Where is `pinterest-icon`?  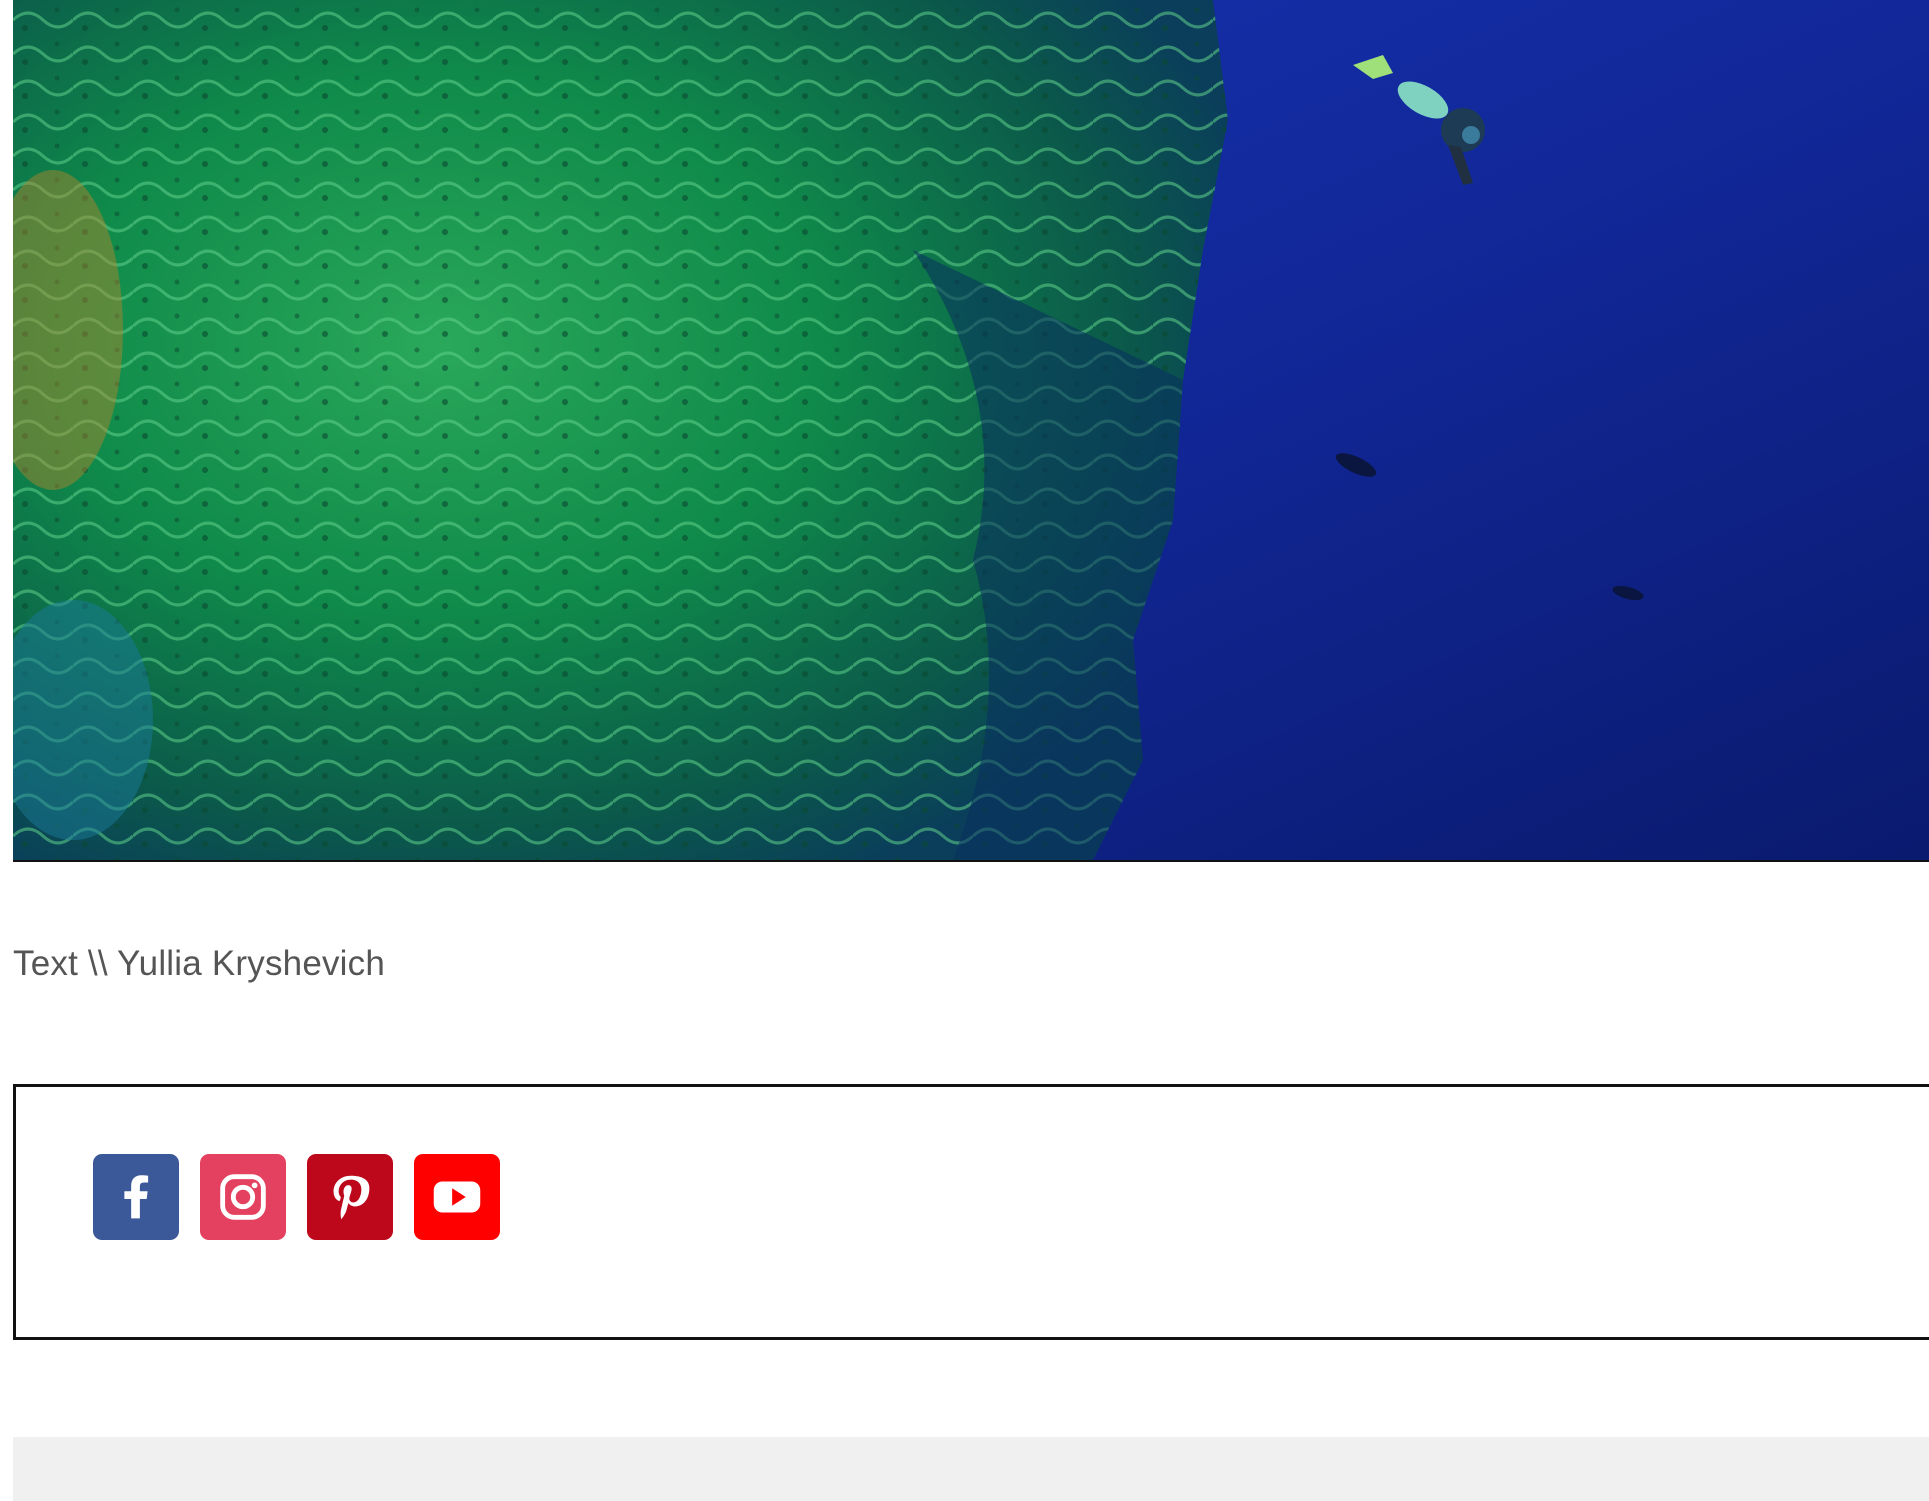 pinterest-icon is located at coordinates (351, 1197).